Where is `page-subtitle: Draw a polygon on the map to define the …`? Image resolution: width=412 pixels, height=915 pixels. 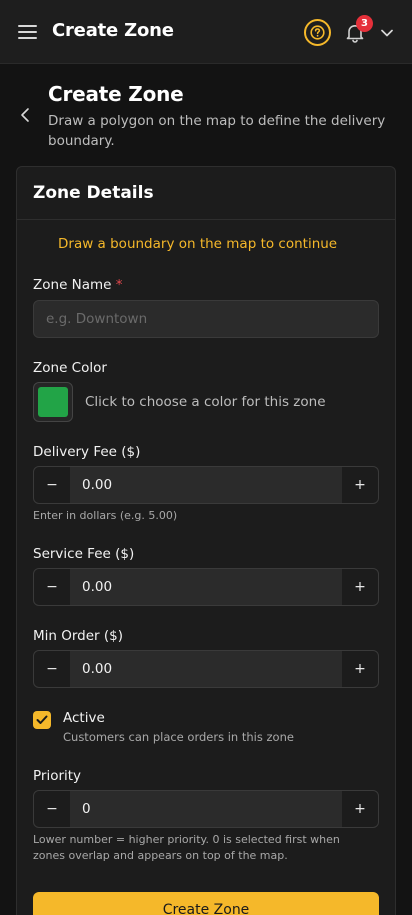 page-subtitle: Draw a polygon on the map to define the … is located at coordinates (217, 131).